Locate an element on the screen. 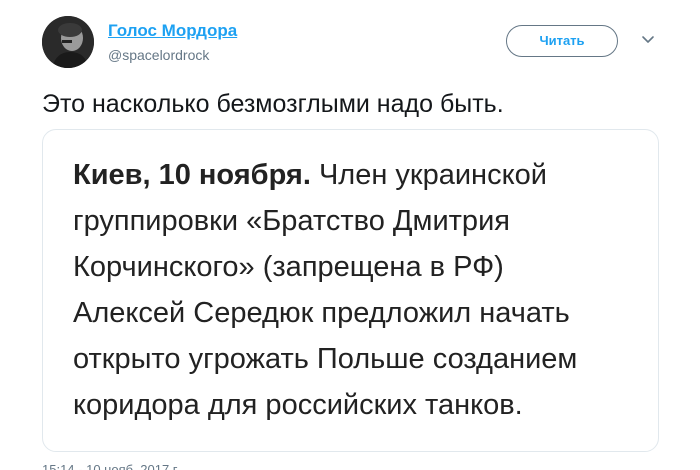  avatar-portrait-icon is located at coordinates (68, 42).